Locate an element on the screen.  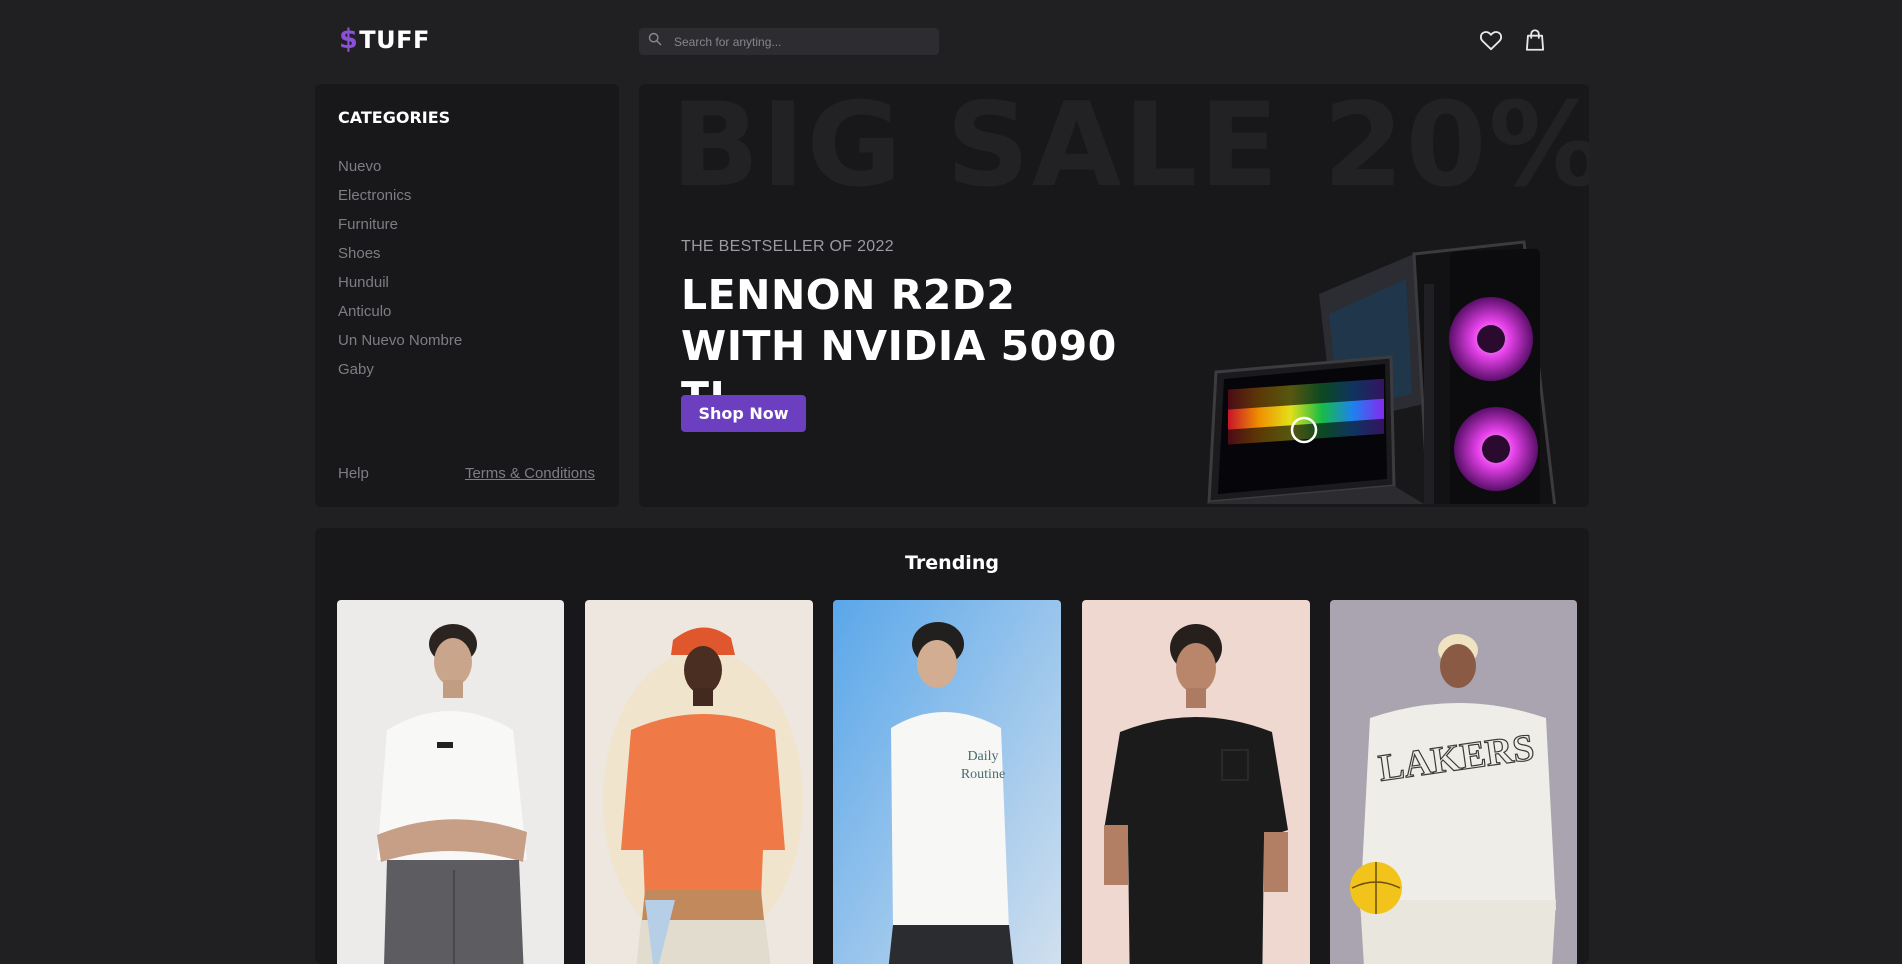
product-image-white-tshirt is located at coordinates (450, 782).